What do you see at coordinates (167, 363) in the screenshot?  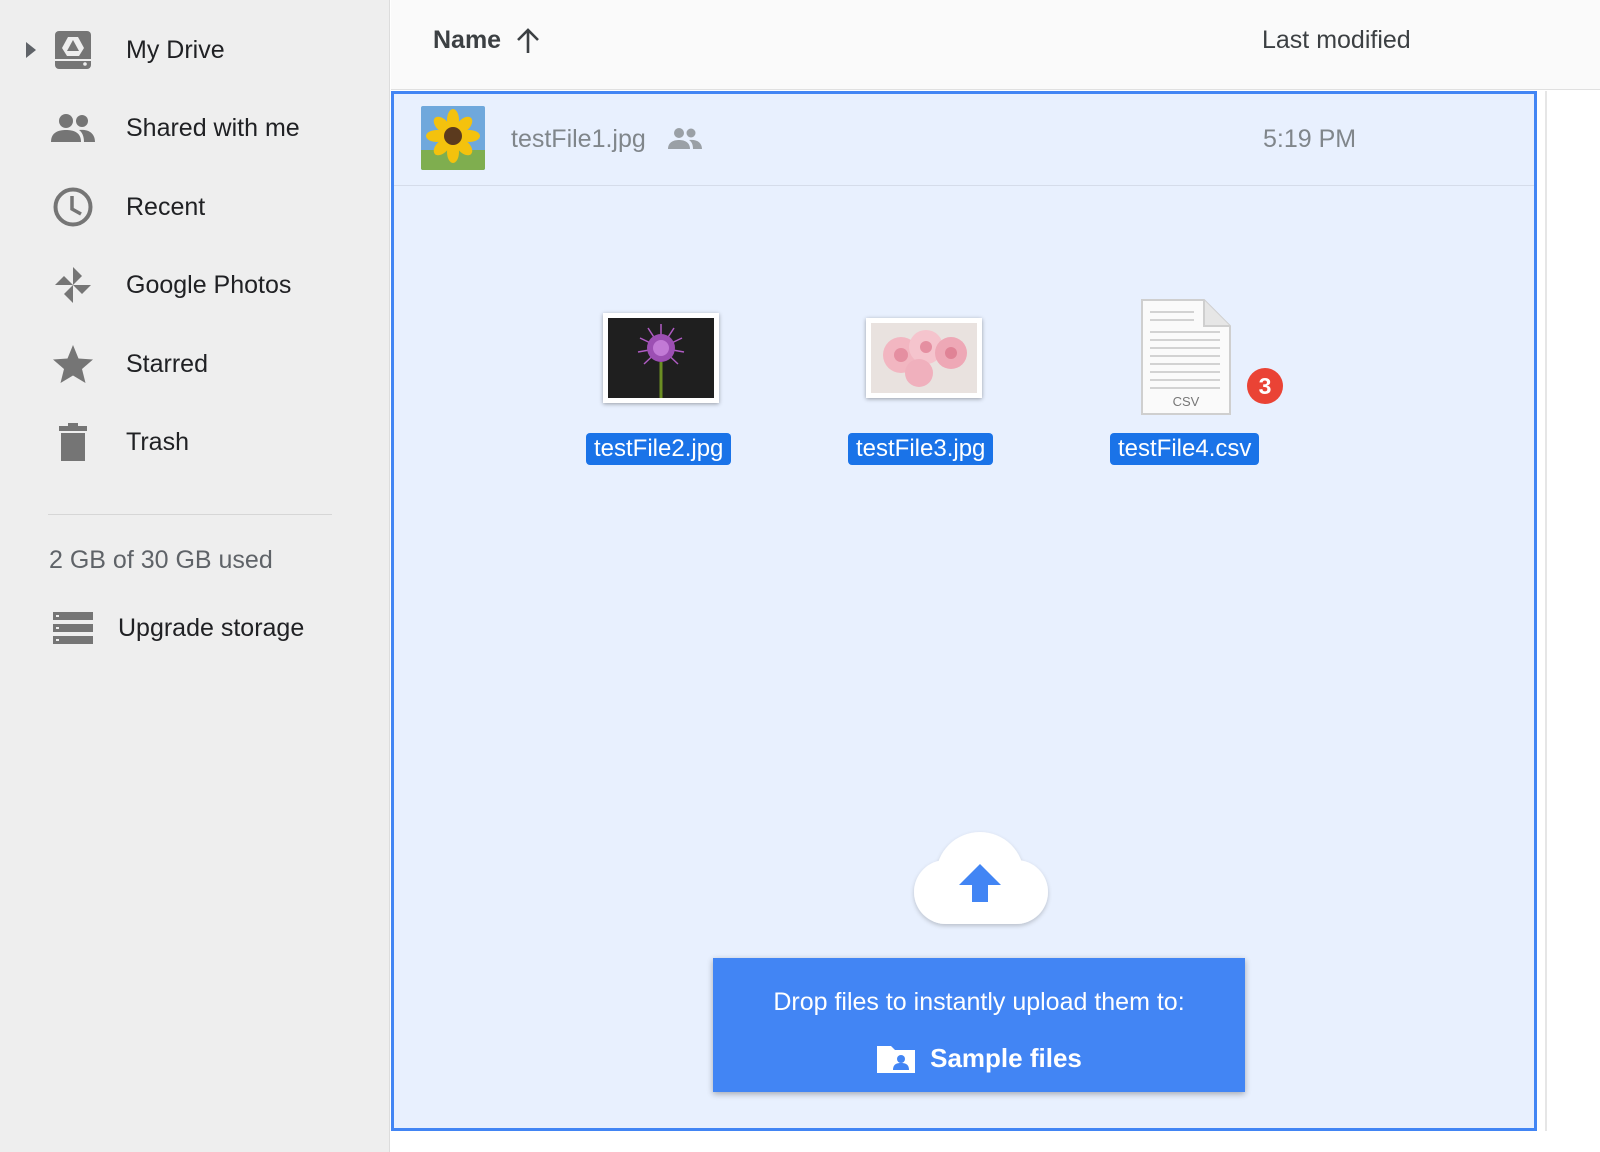 I see `sidebar-item-label: Starred` at bounding box center [167, 363].